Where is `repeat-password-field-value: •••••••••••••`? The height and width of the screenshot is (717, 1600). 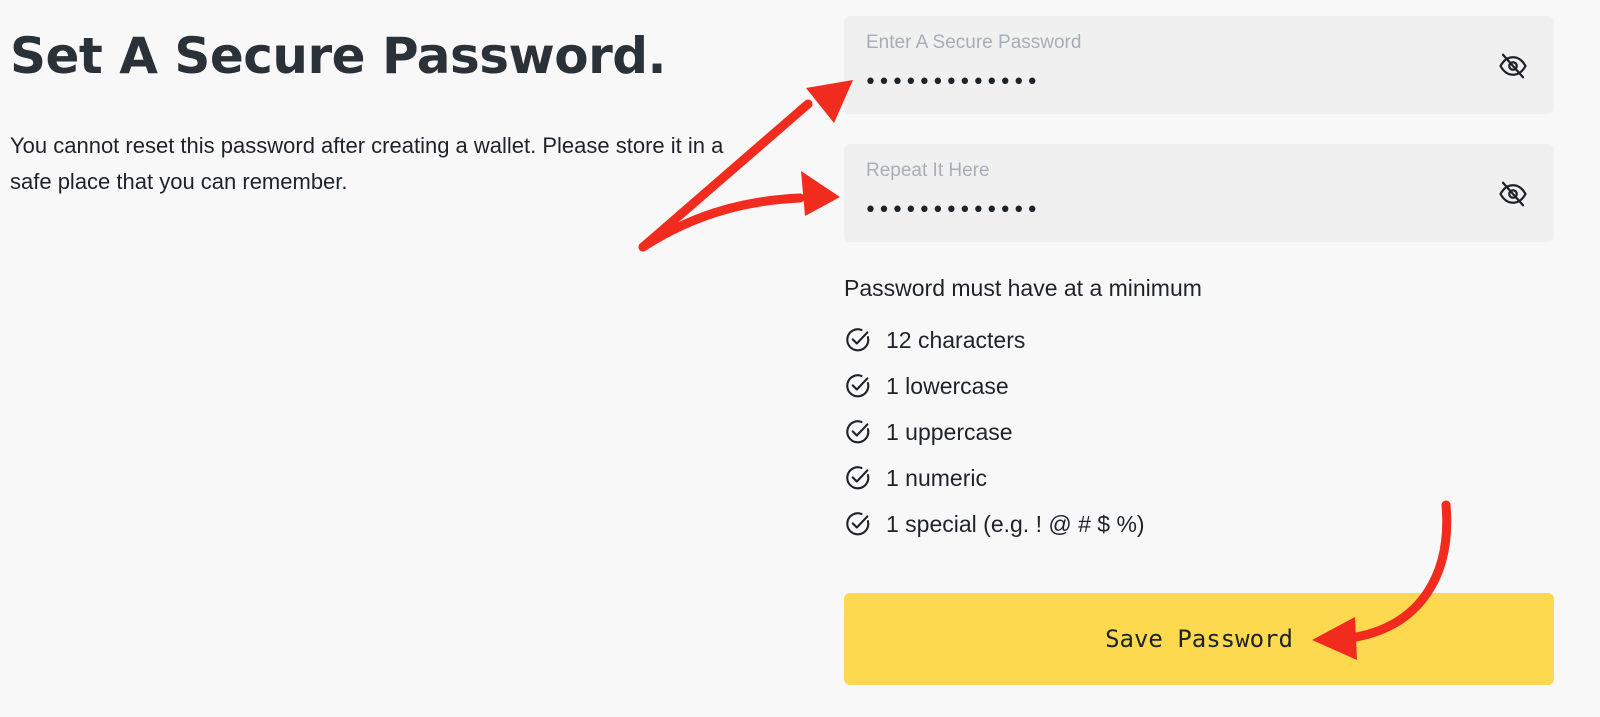 repeat-password-field-value: ••••••••••••• is located at coordinates (951, 210).